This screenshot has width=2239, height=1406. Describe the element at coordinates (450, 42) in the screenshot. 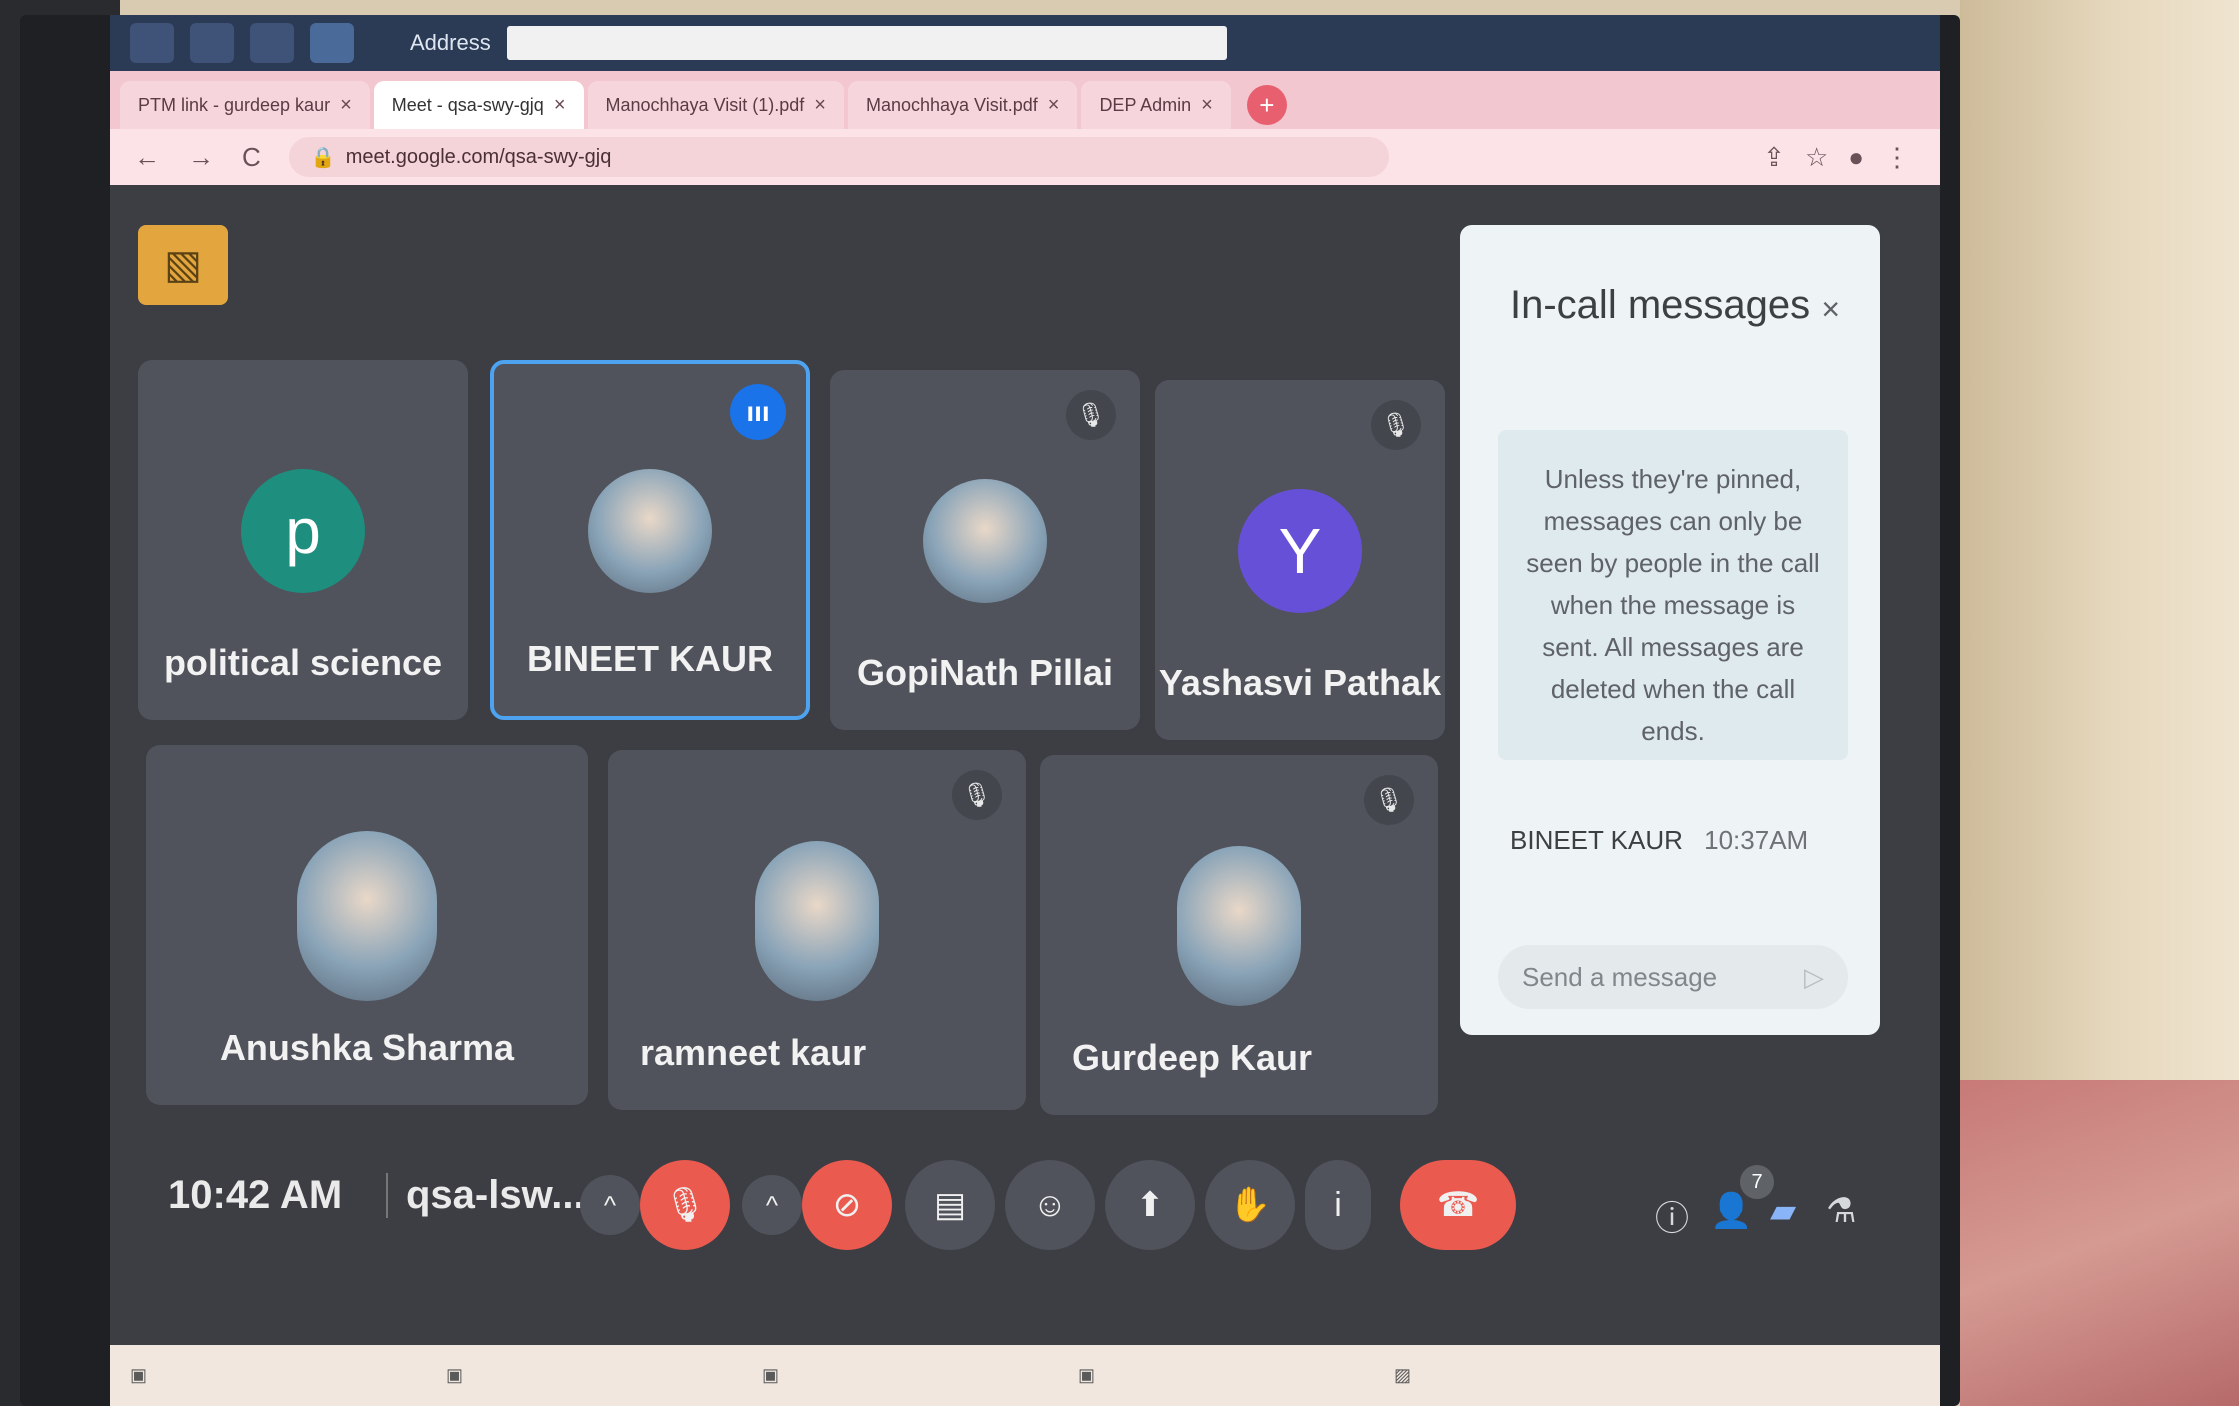

I see `address-label: Address` at that location.